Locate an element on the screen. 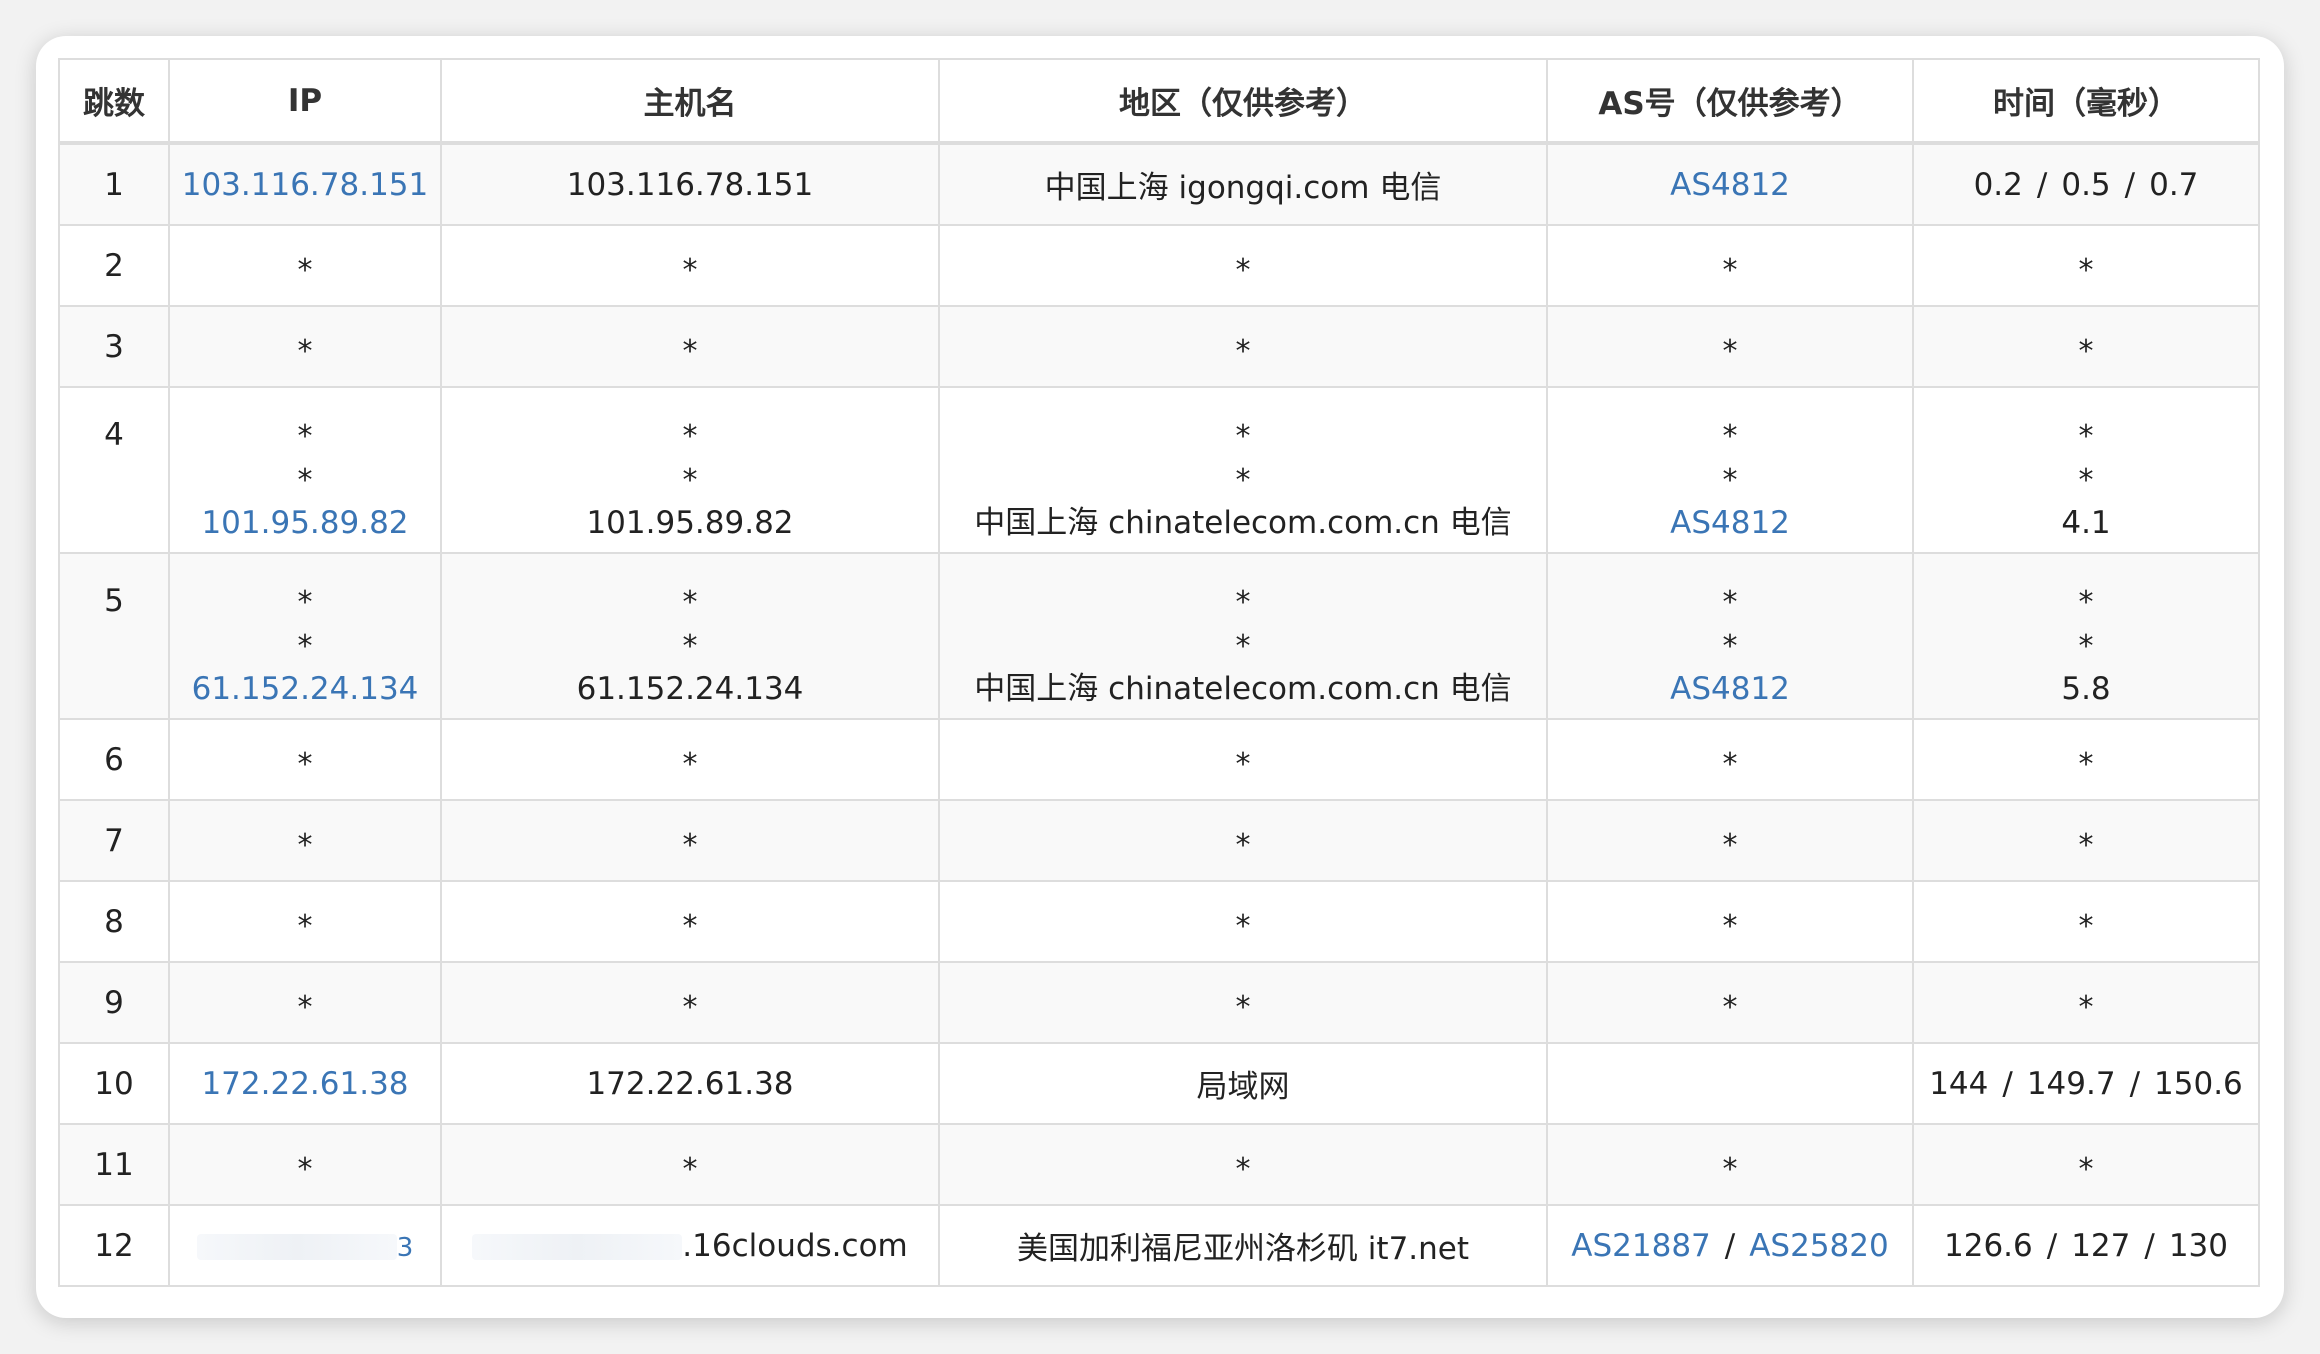  hop-number: 2 is located at coordinates (114, 265).